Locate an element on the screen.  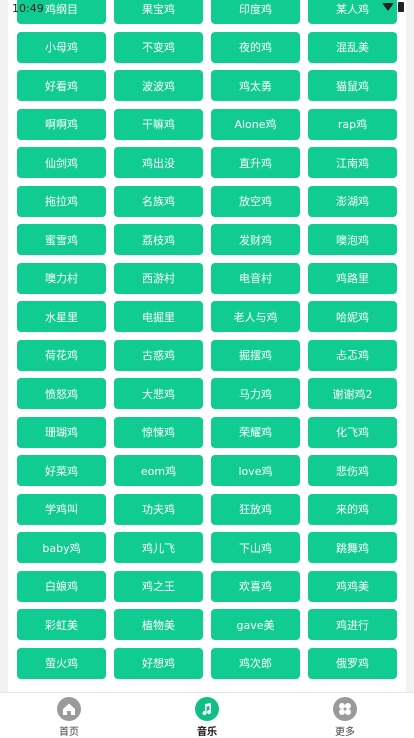
tag-button: 水星里 is located at coordinates (61, 316).